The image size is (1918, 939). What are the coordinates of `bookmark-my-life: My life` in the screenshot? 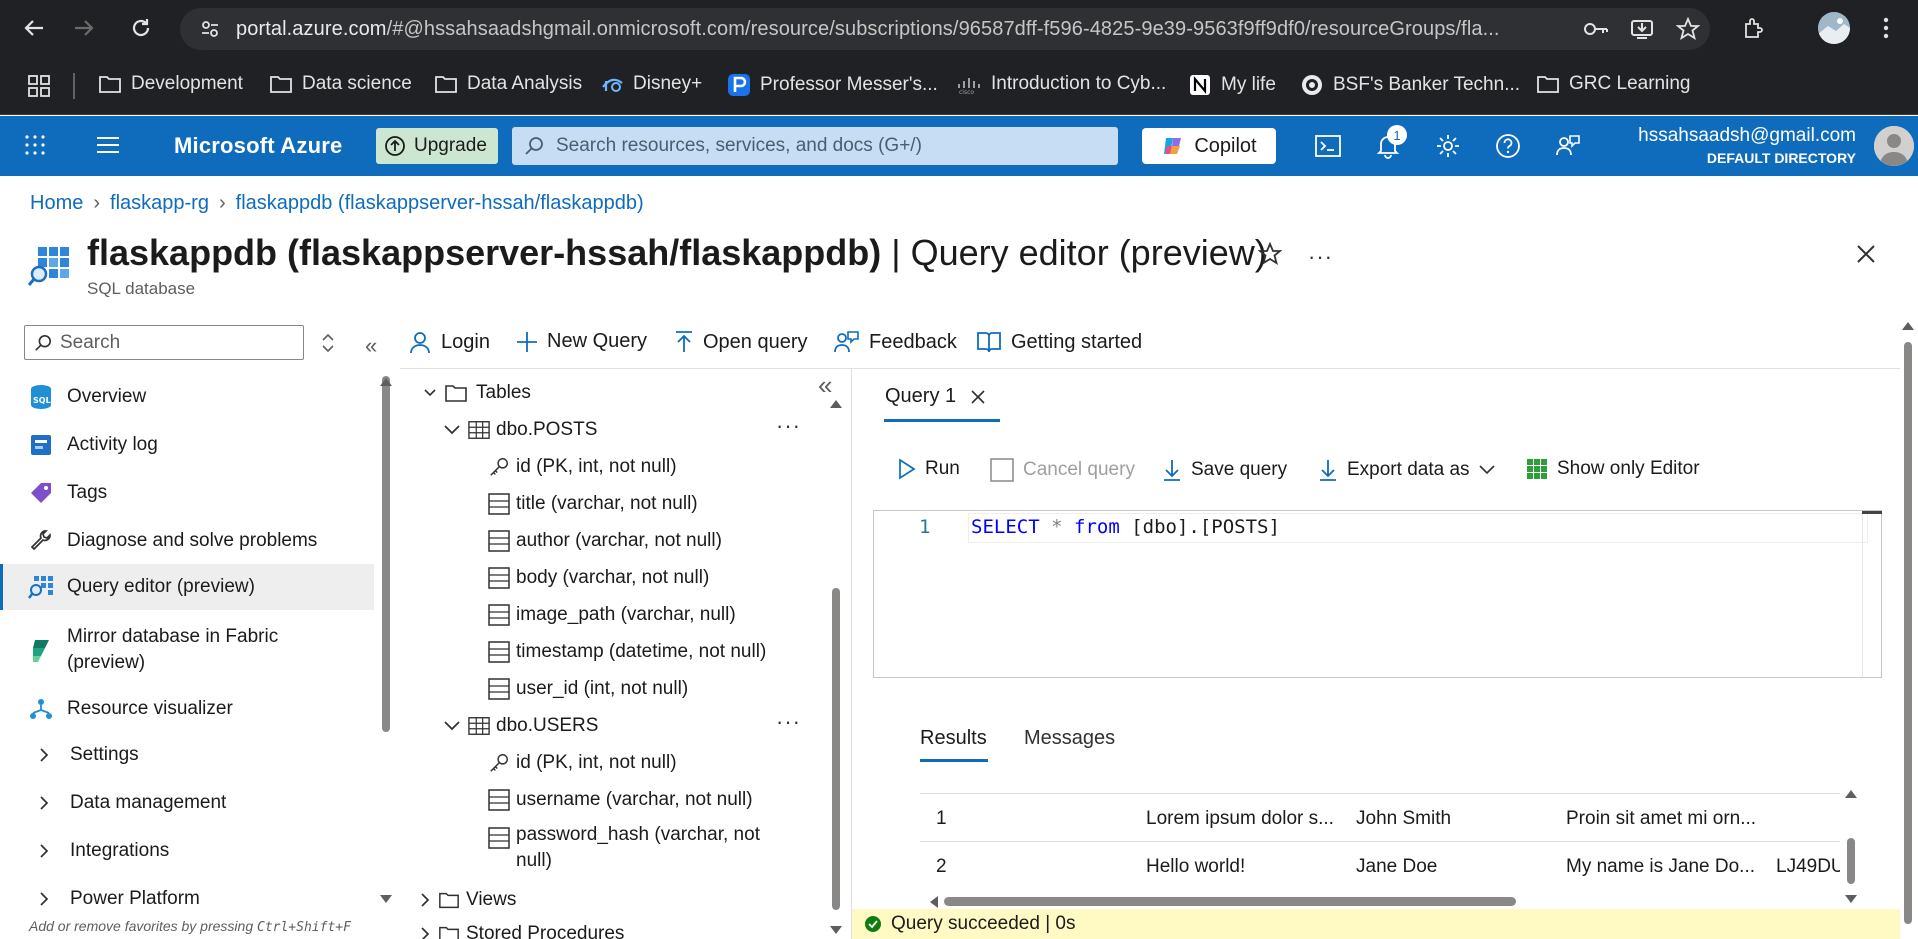 It's located at (1232, 85).